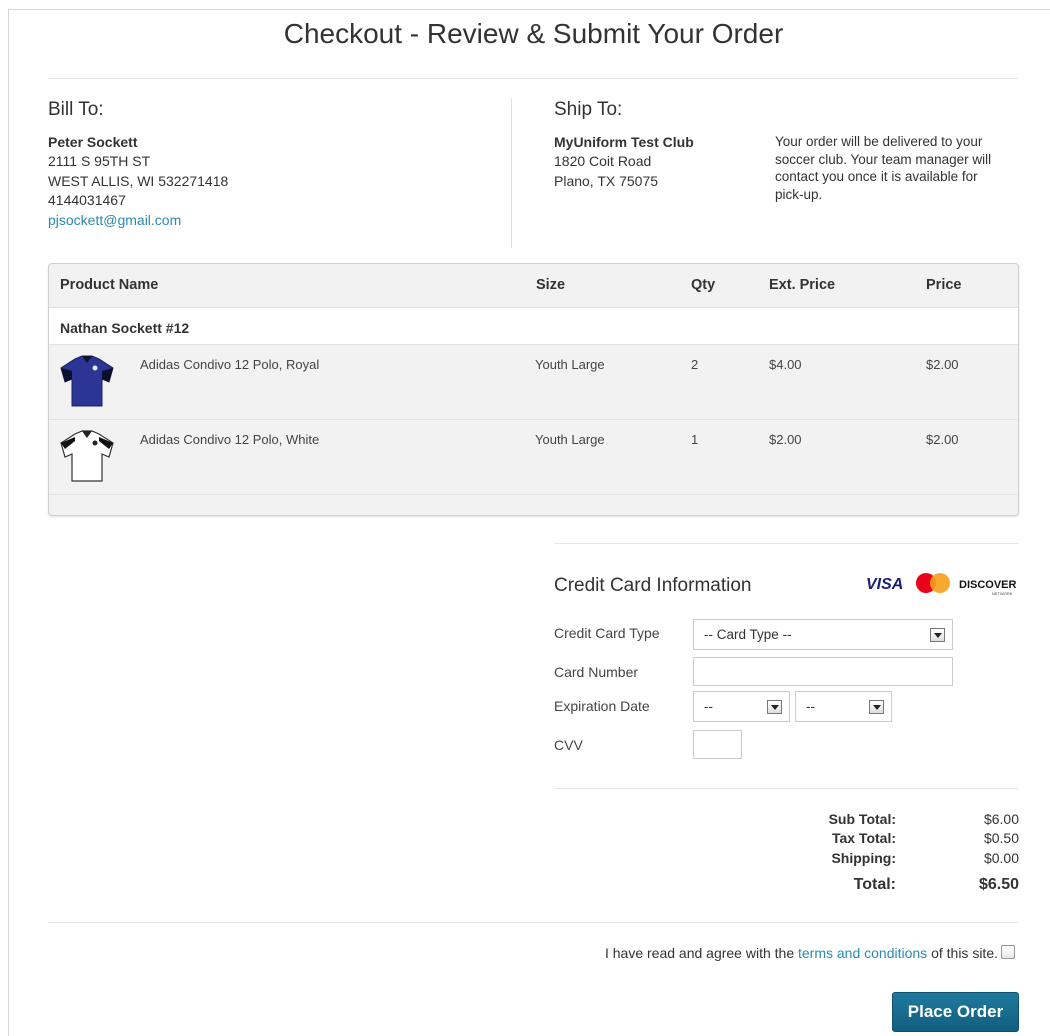  What do you see at coordinates (87, 381) in the screenshot?
I see `royal-polo-icon` at bounding box center [87, 381].